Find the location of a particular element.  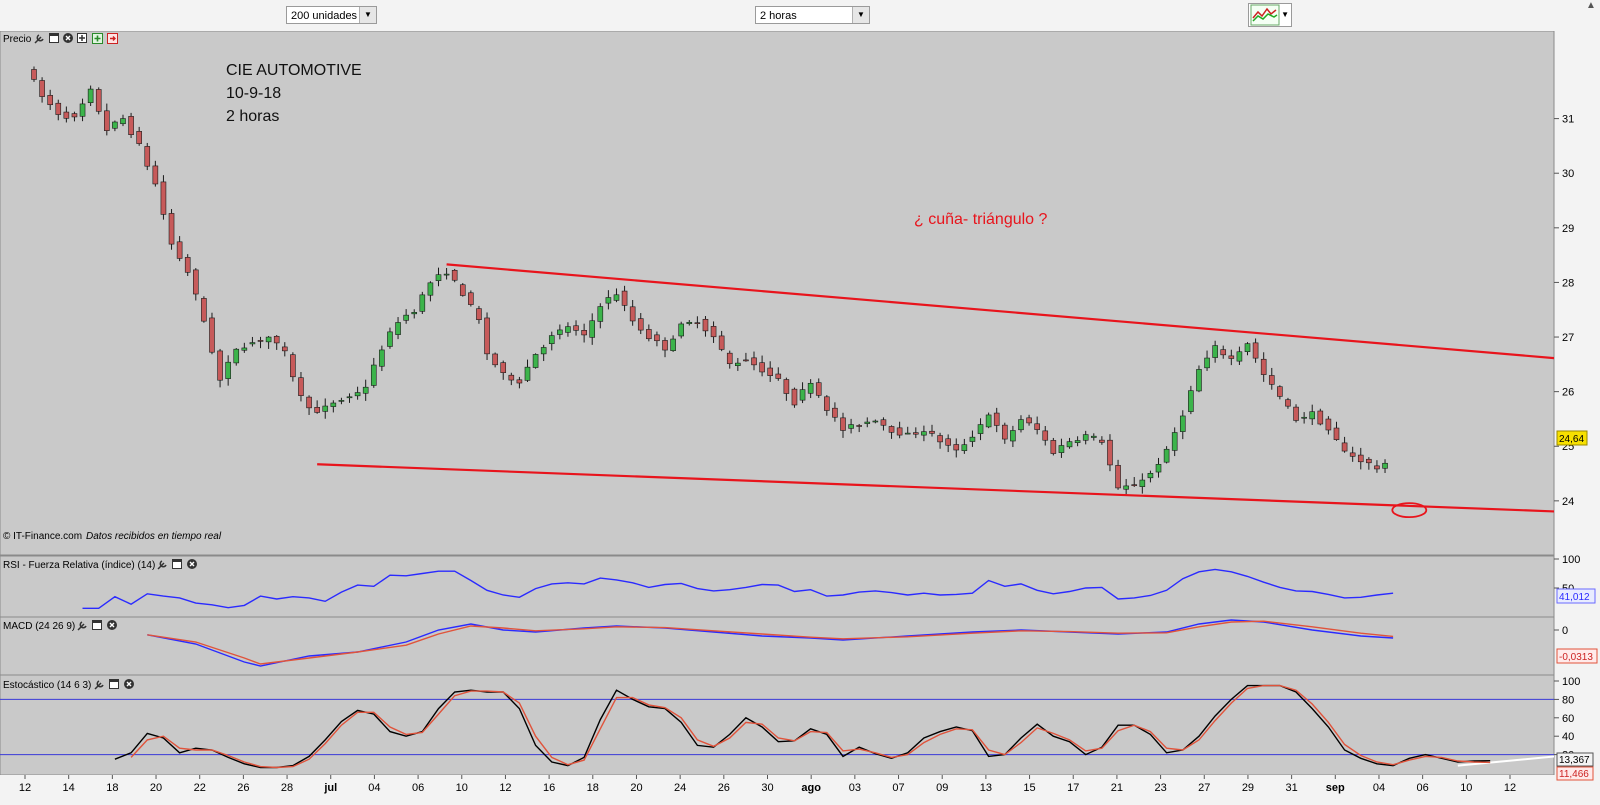

y-tick-label: 30 is located at coordinates (1568, 174).